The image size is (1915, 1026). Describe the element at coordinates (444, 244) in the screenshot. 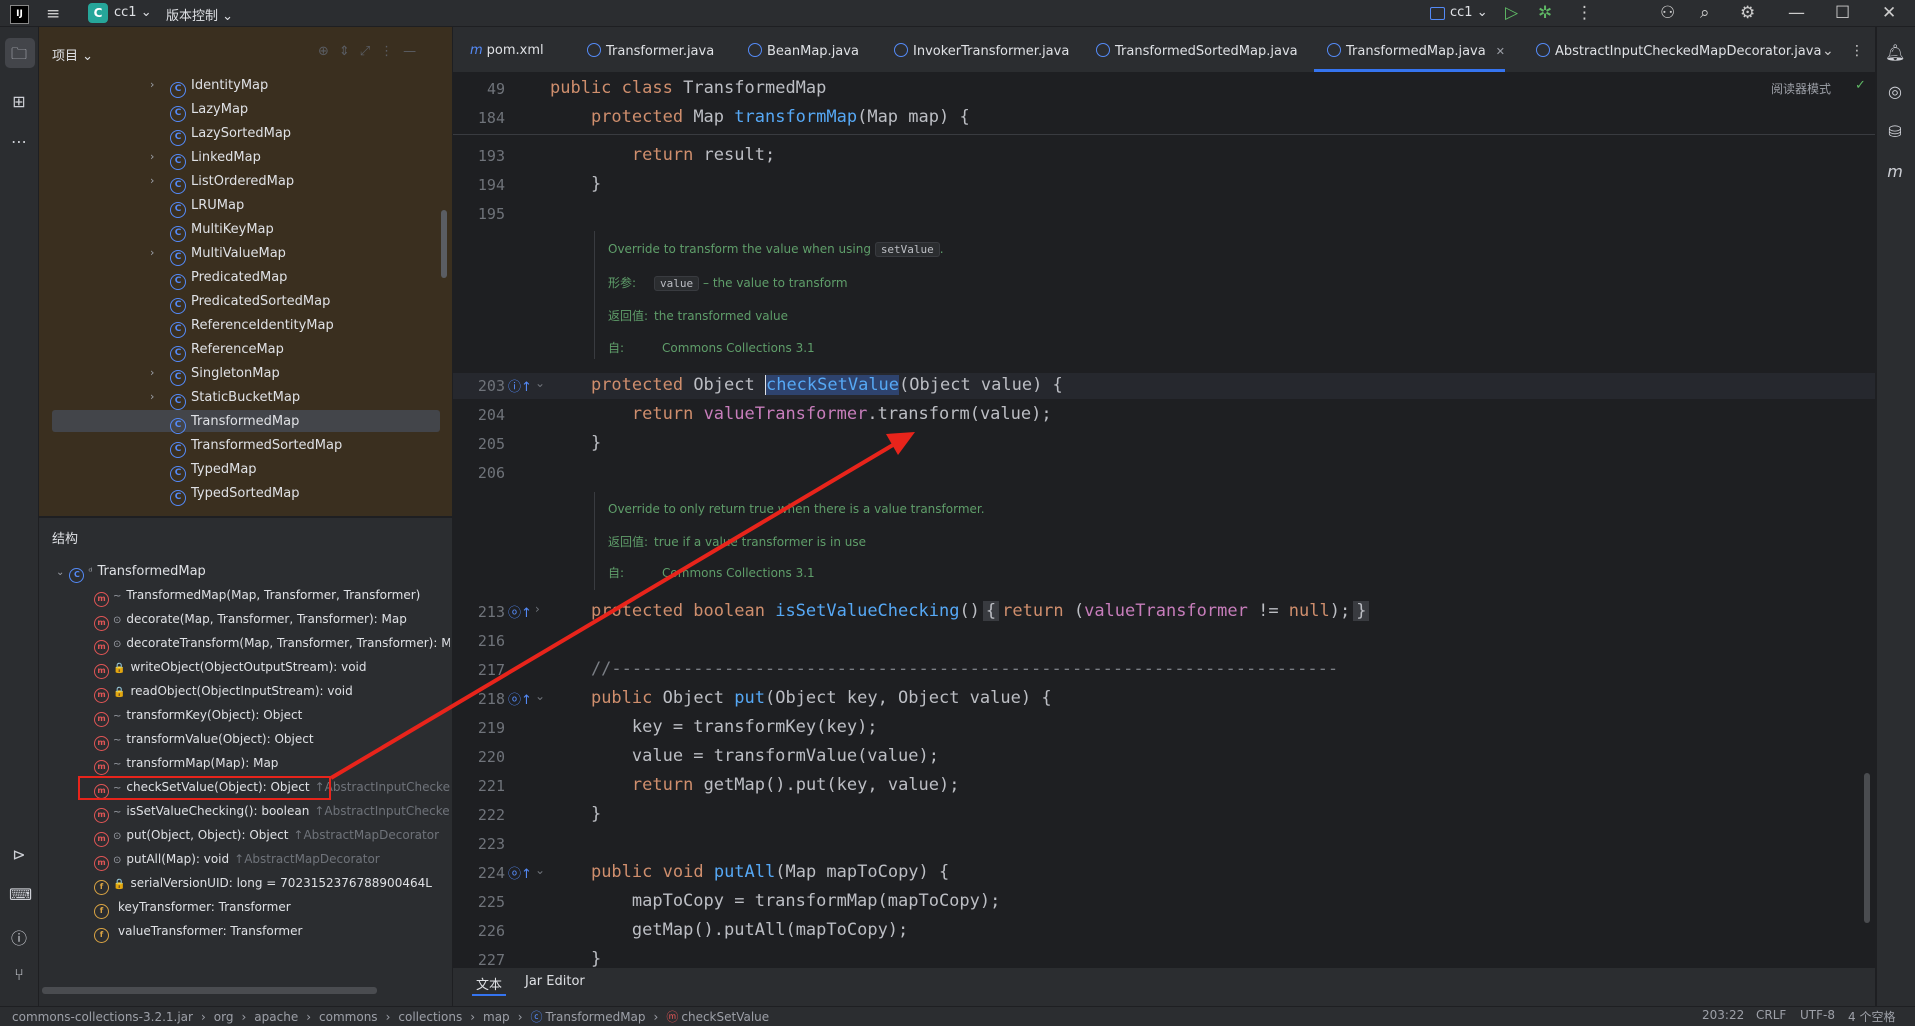

I see `project-scrollbar` at that location.